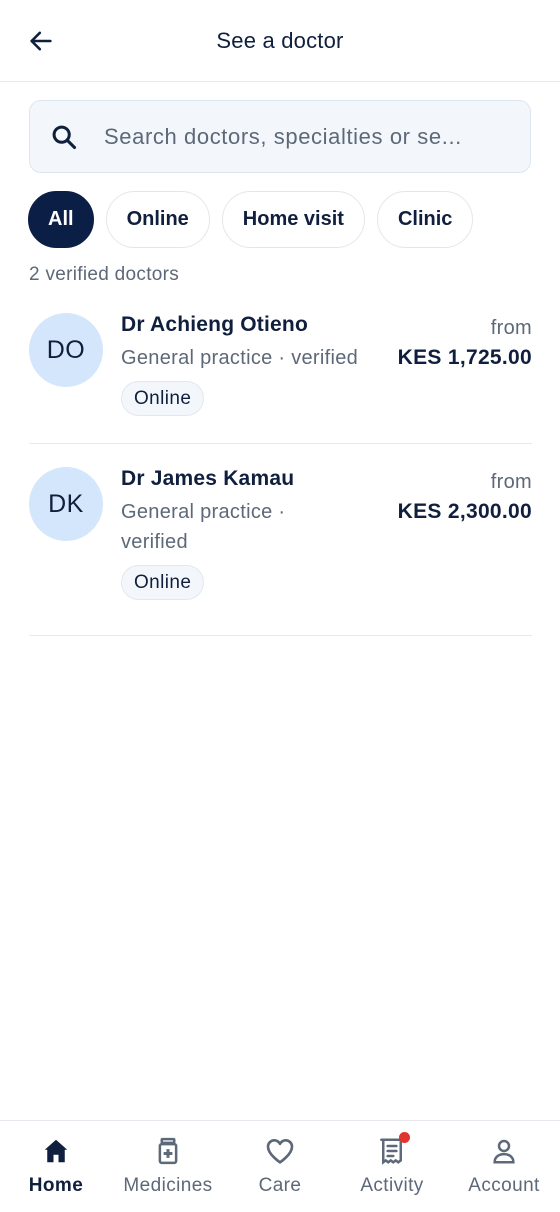  Describe the element at coordinates (304, 136) in the screenshot. I see `search-input` at that location.